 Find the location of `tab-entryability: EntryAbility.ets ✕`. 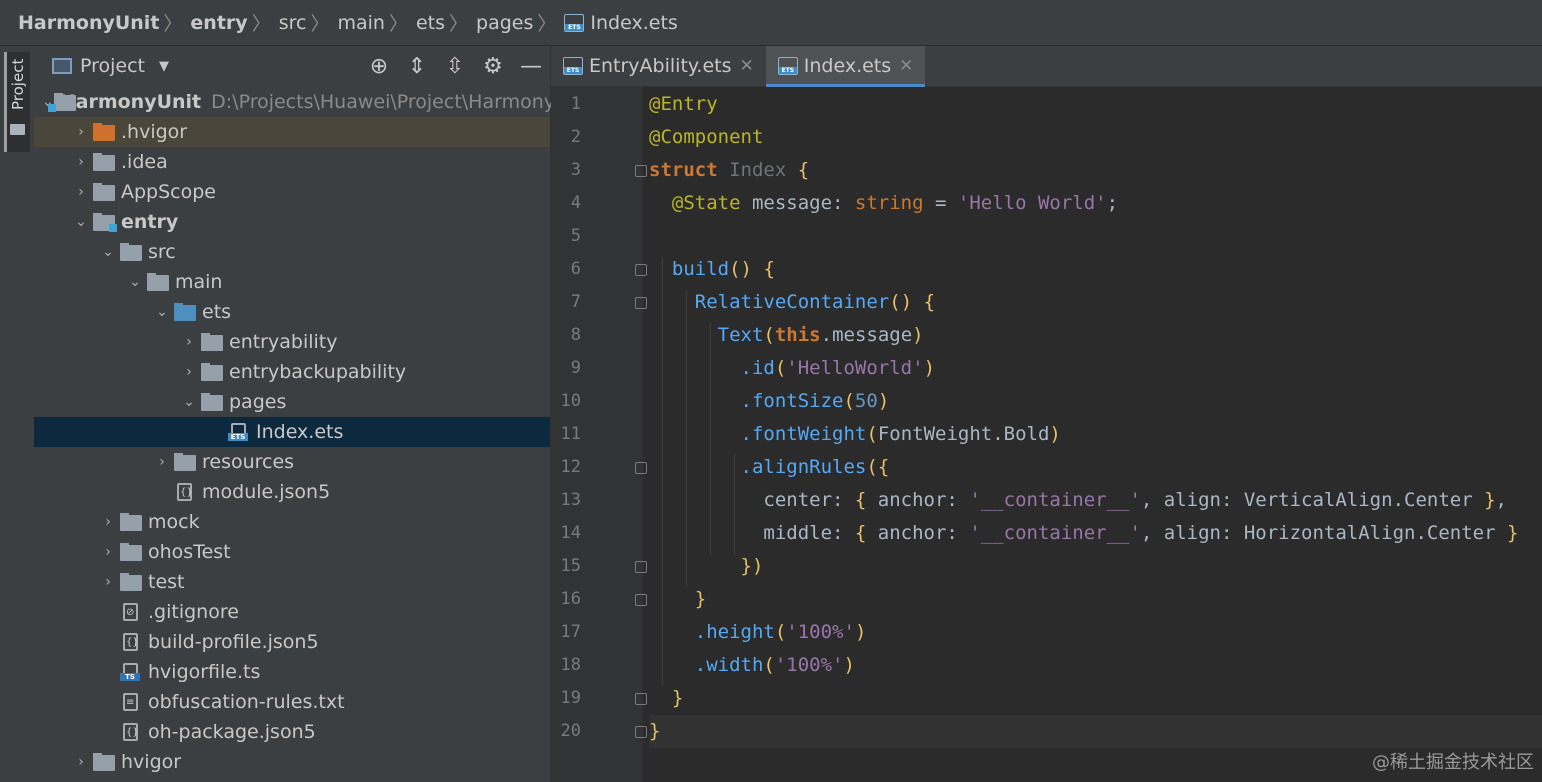

tab-entryability: EntryAbility.ets ✕ is located at coordinates (658, 66).